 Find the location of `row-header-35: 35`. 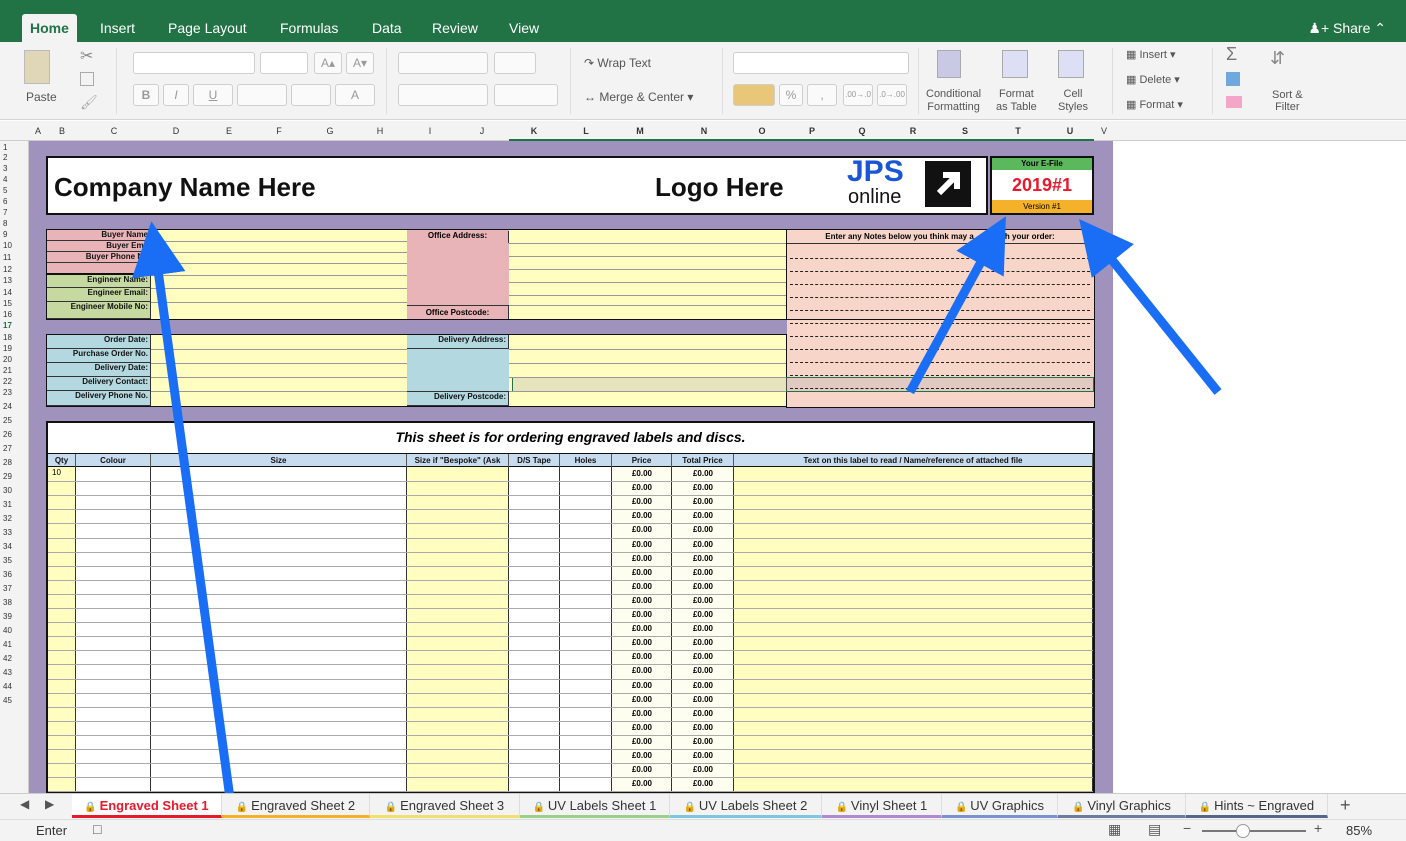

row-header-35: 35 is located at coordinates (14, 560).